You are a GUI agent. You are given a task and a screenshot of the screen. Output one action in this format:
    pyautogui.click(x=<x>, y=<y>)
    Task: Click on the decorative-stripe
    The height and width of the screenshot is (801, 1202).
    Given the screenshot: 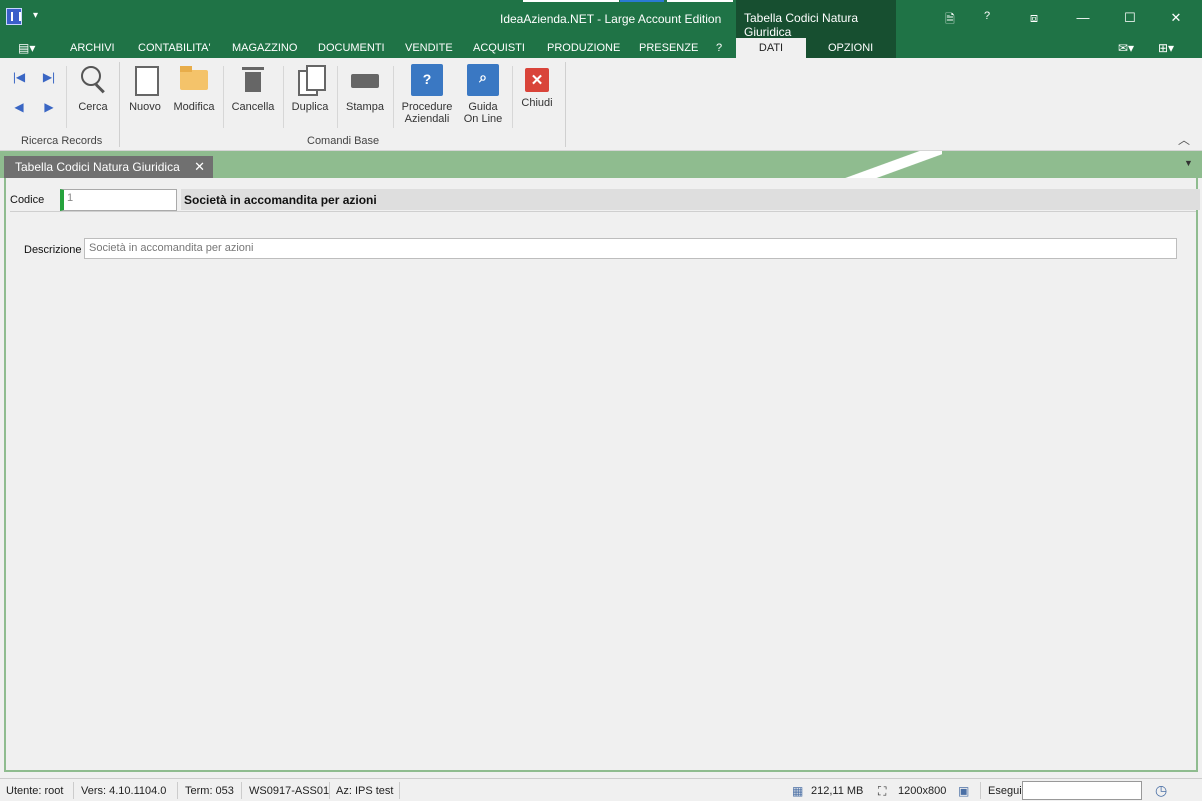 What is the action you would take?
    pyautogui.click(x=892, y=164)
    